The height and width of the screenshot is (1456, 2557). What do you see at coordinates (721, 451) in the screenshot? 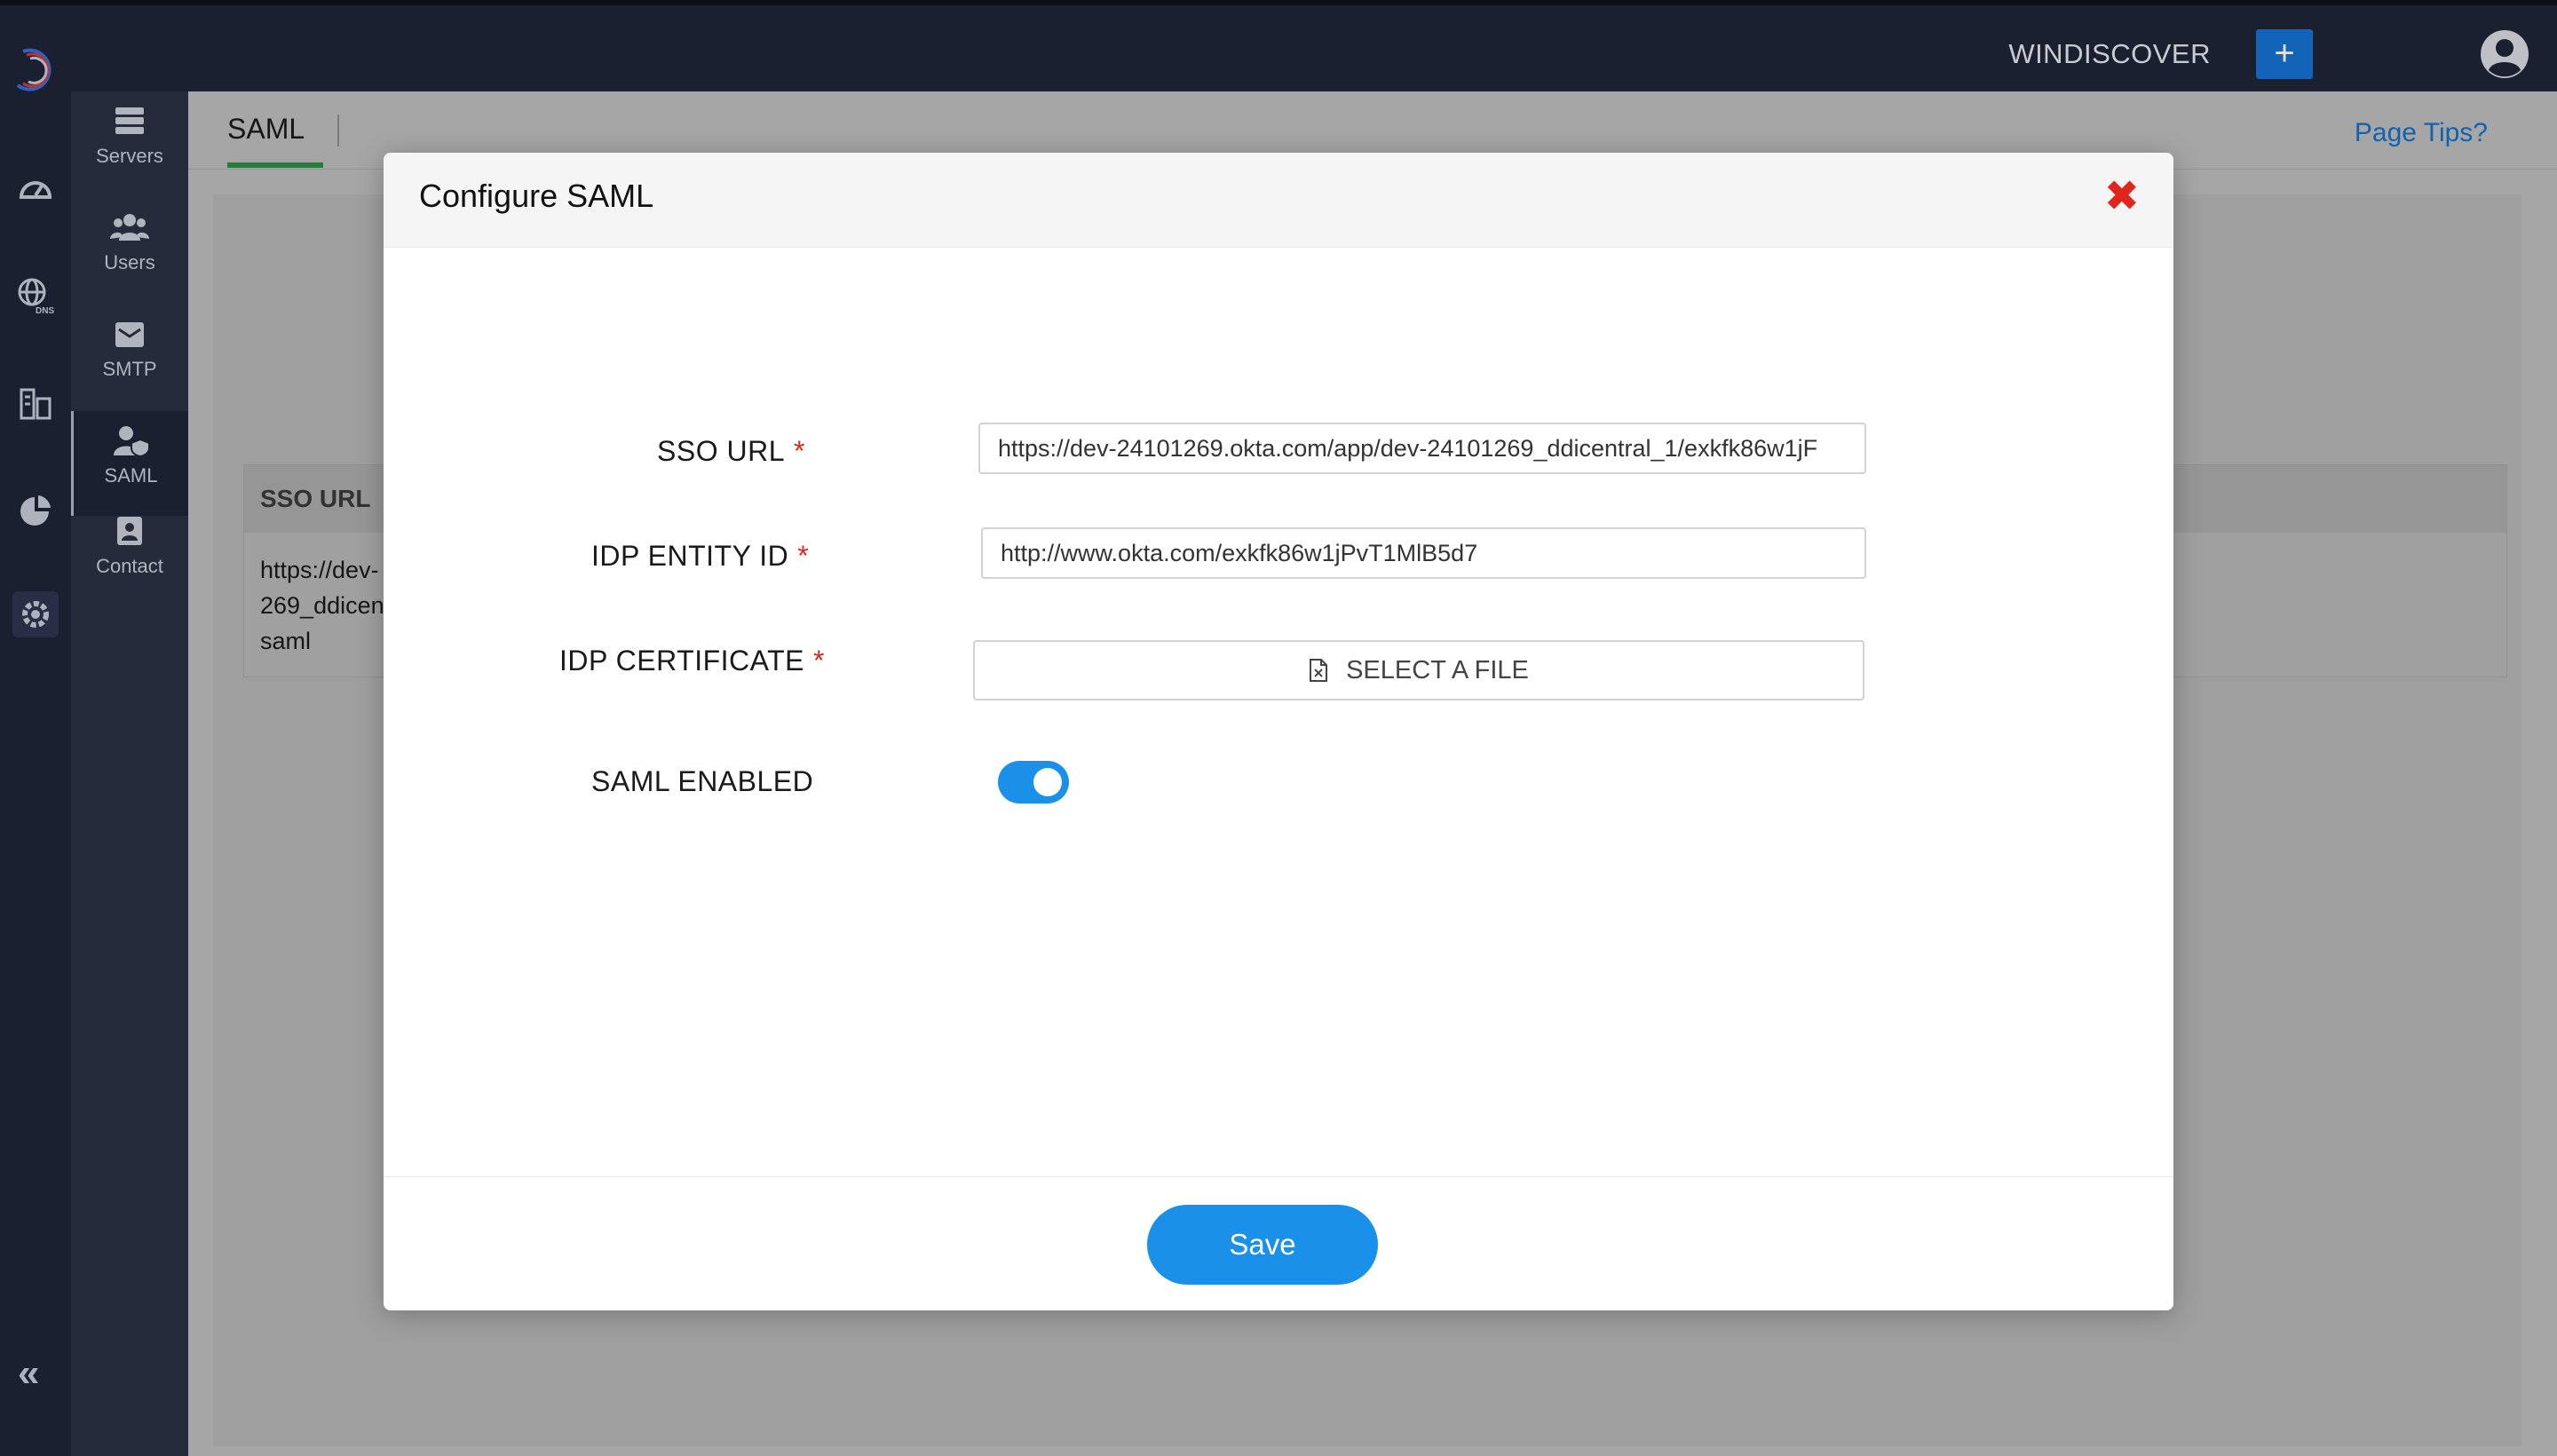
I see `label-text: SSO URL` at bounding box center [721, 451].